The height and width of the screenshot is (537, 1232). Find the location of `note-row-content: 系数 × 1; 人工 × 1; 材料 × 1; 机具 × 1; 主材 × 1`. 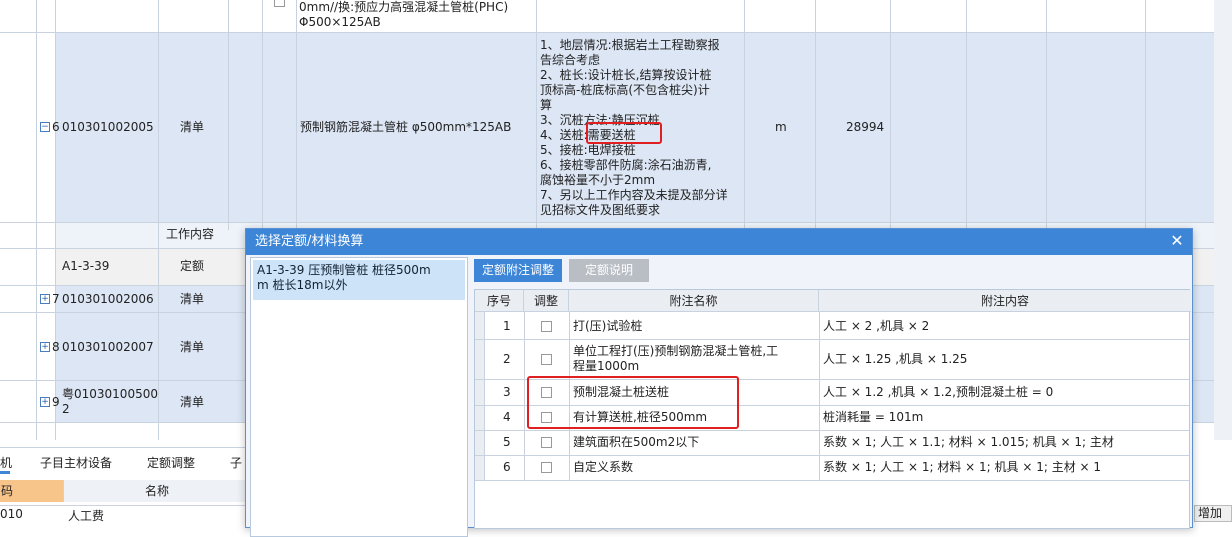

note-row-content: 系数 × 1; 人工 × 1; 材料 × 1; 机具 × 1; 主材 × 1 is located at coordinates (962, 467).